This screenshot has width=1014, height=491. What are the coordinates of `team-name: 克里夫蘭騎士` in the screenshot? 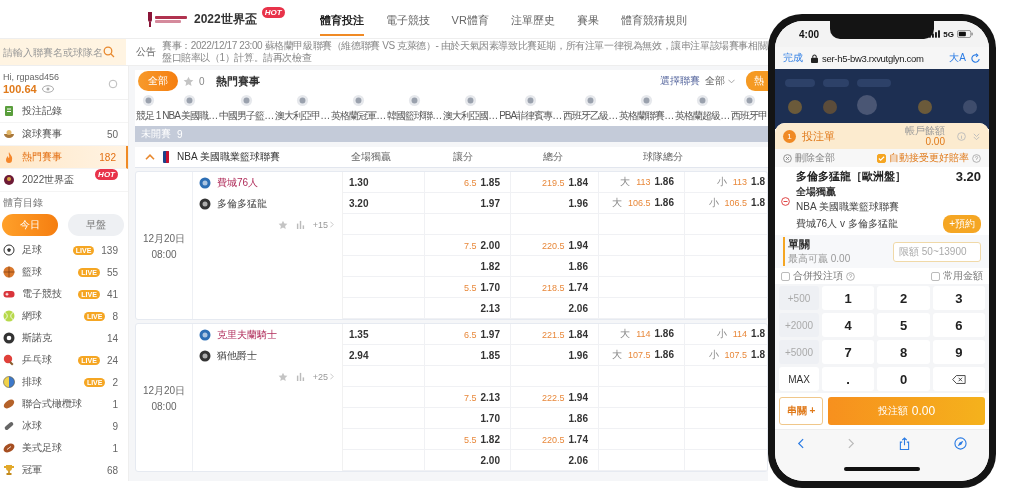 It's located at (247, 334).